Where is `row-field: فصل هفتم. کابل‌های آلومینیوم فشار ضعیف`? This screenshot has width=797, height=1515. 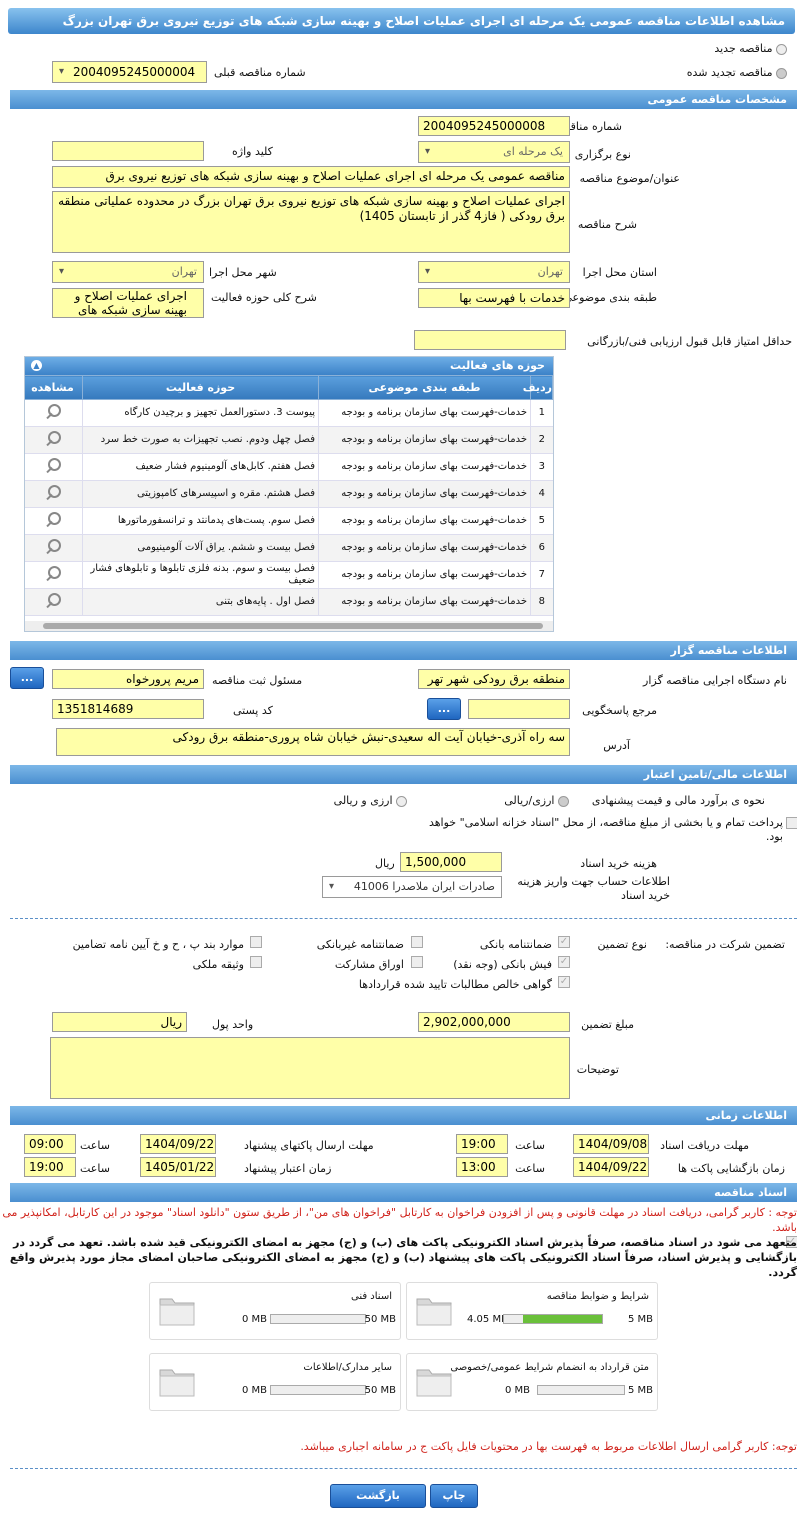 row-field: فصل هفتم. کابل‌های آلومینیوم فشار ضعیف is located at coordinates (200, 467).